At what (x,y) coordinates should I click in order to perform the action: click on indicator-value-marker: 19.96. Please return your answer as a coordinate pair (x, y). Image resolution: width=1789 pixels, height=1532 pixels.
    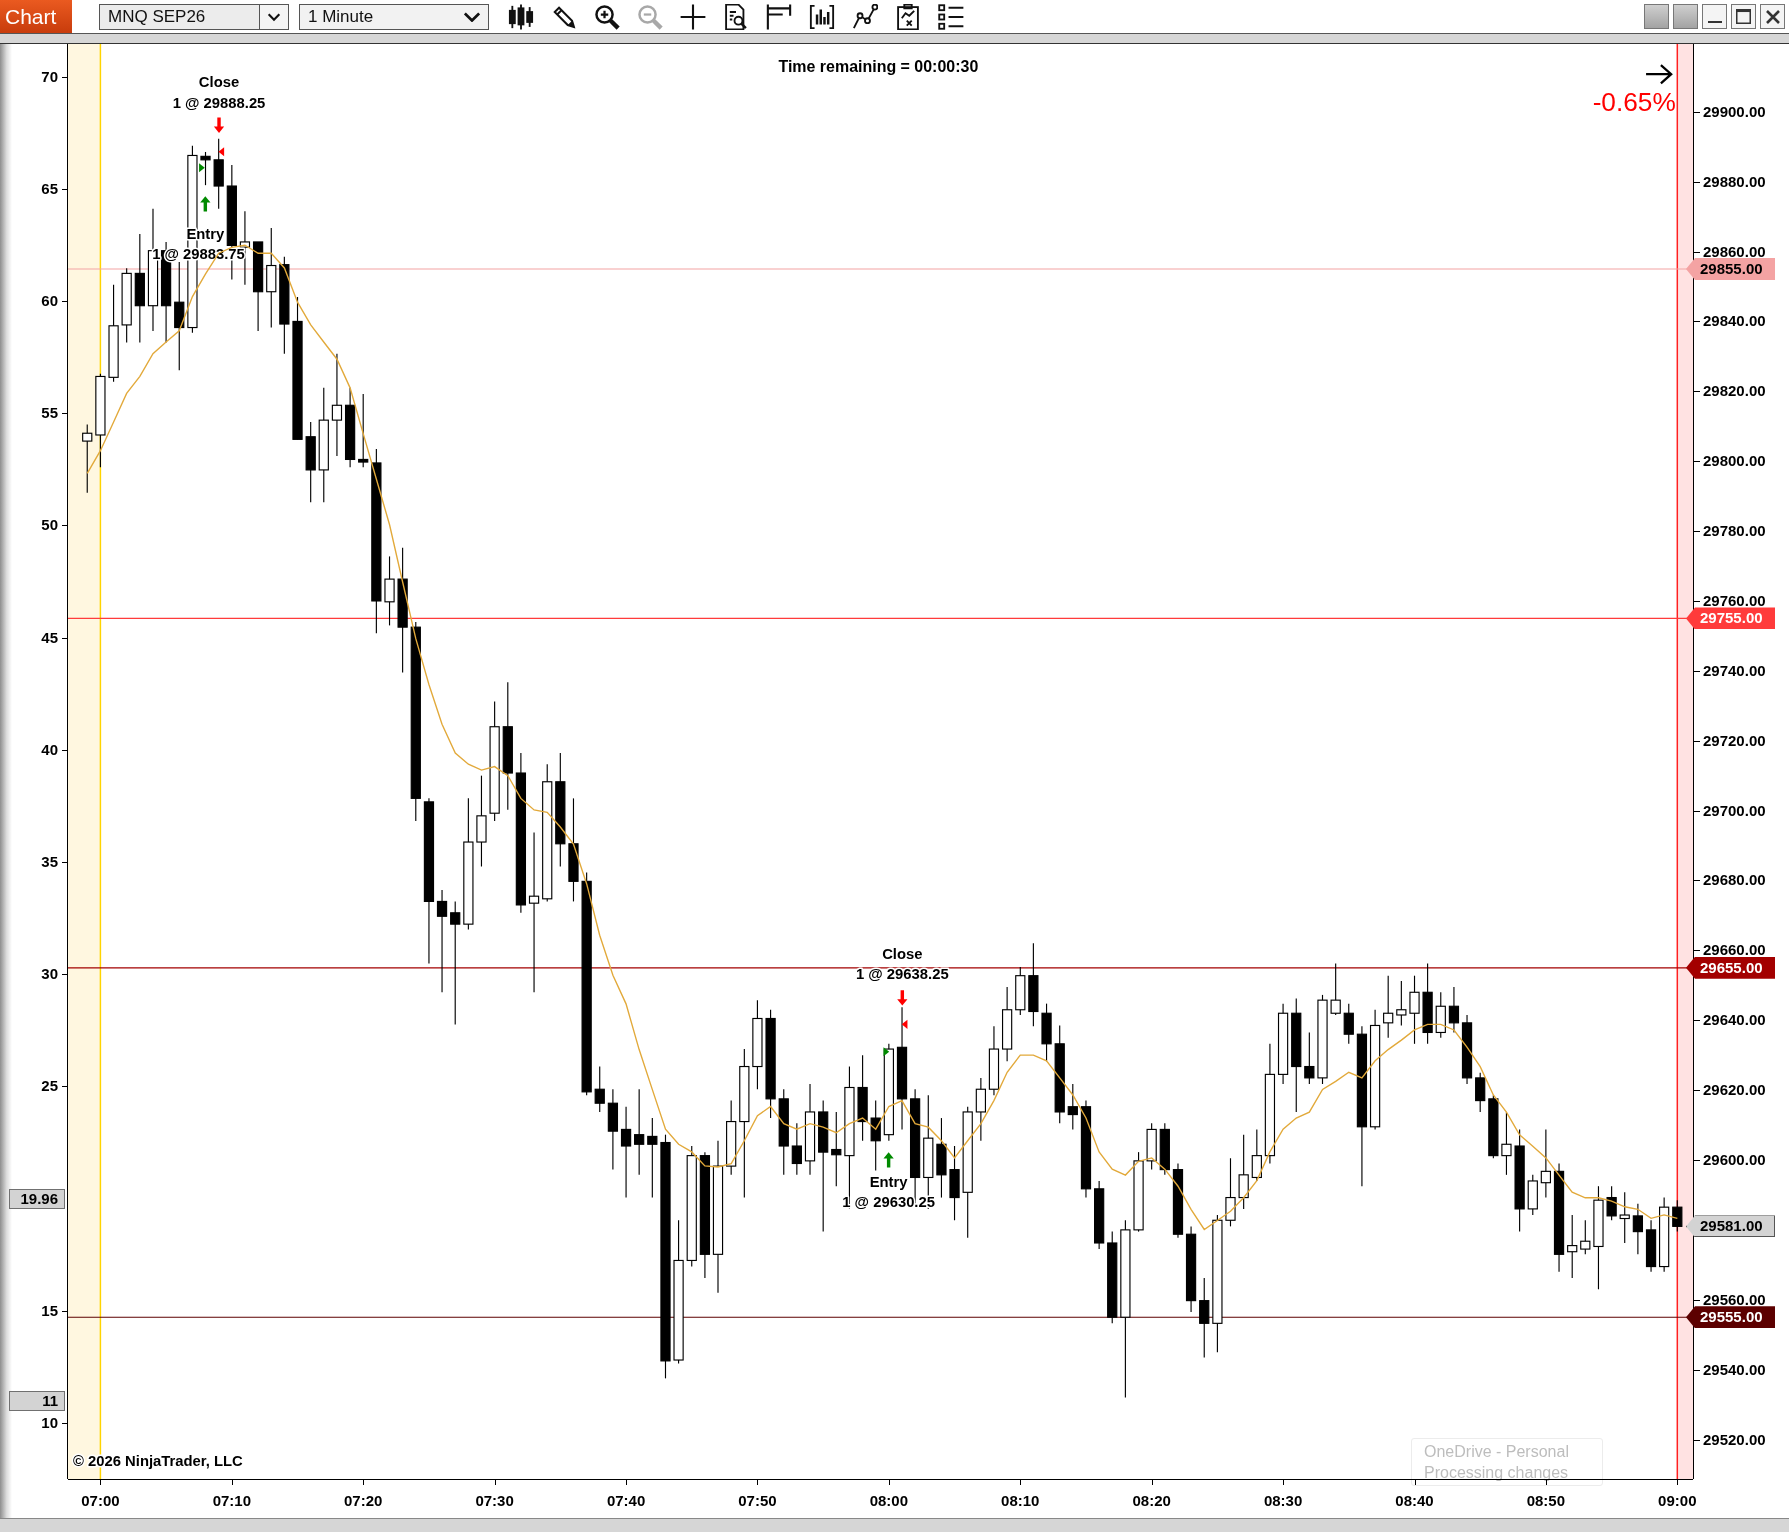
    Looking at the image, I should click on (37, 1199).